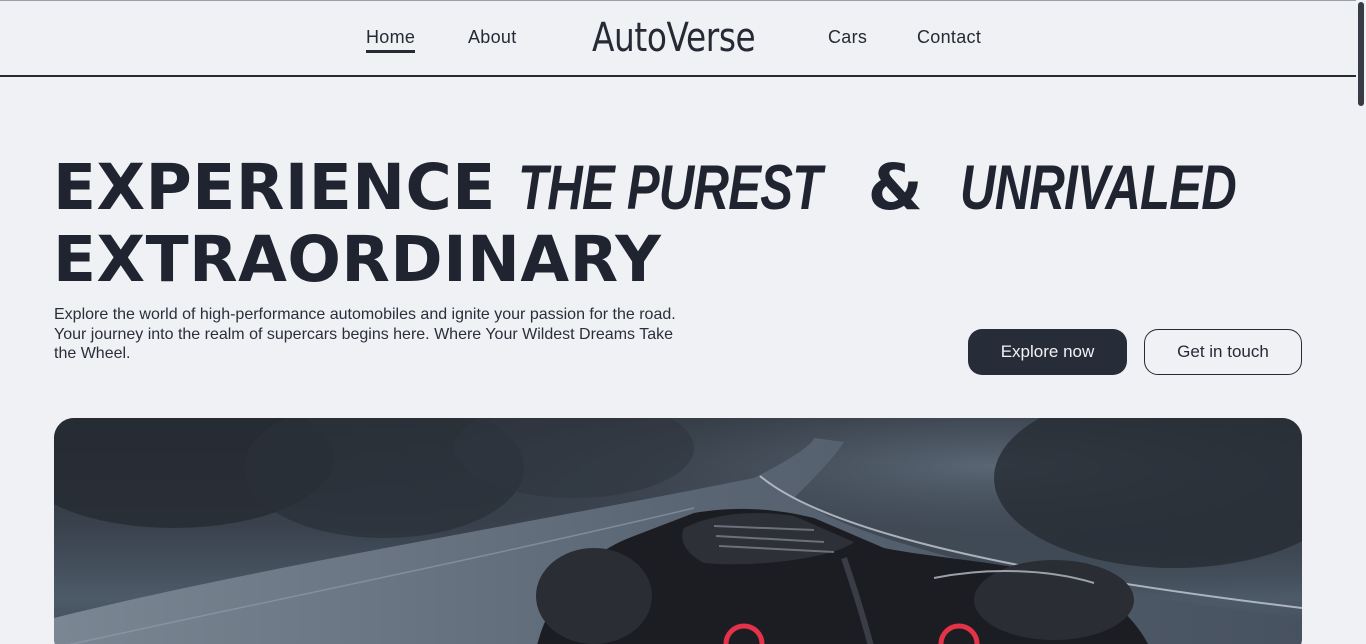 The width and height of the screenshot is (1366, 644). Describe the element at coordinates (1098, 188) in the screenshot. I see `headline-emphasis-unrivaled: UNRIVALED` at that location.